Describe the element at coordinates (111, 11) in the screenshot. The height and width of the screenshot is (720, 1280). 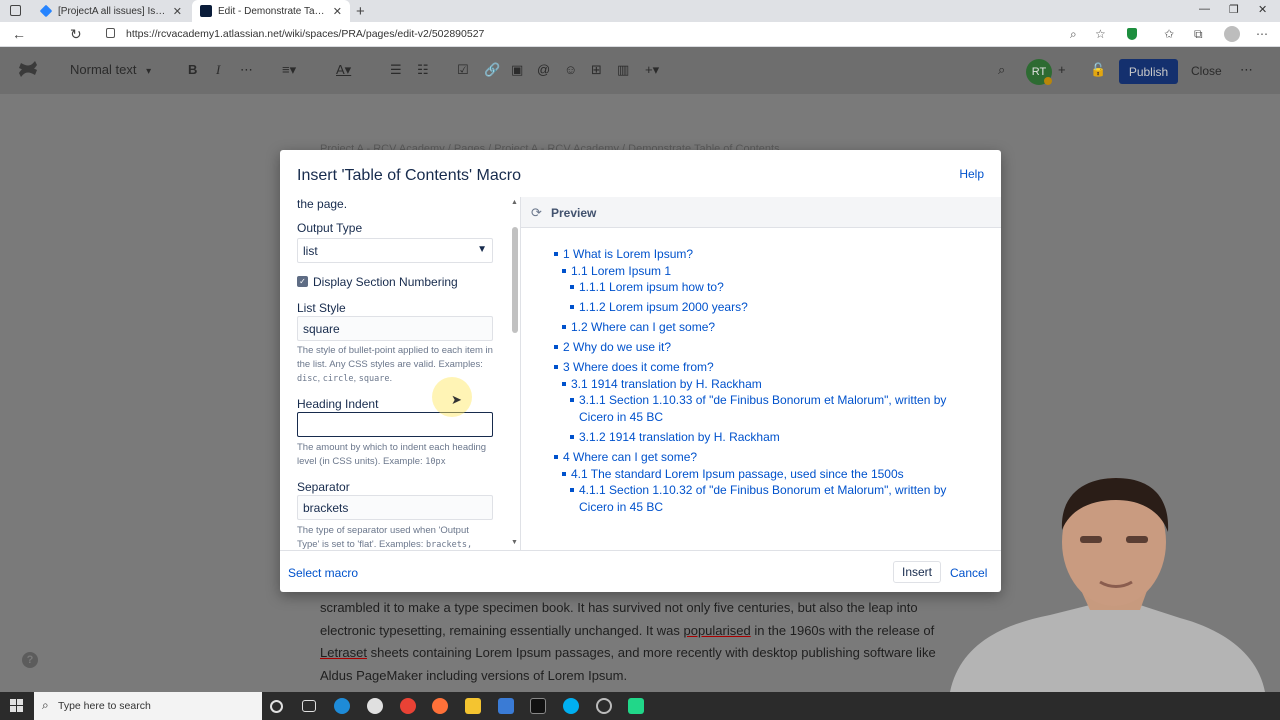
I see `browser-tab-jira: [ProjectA all issues] Issue navigat ✕` at that location.